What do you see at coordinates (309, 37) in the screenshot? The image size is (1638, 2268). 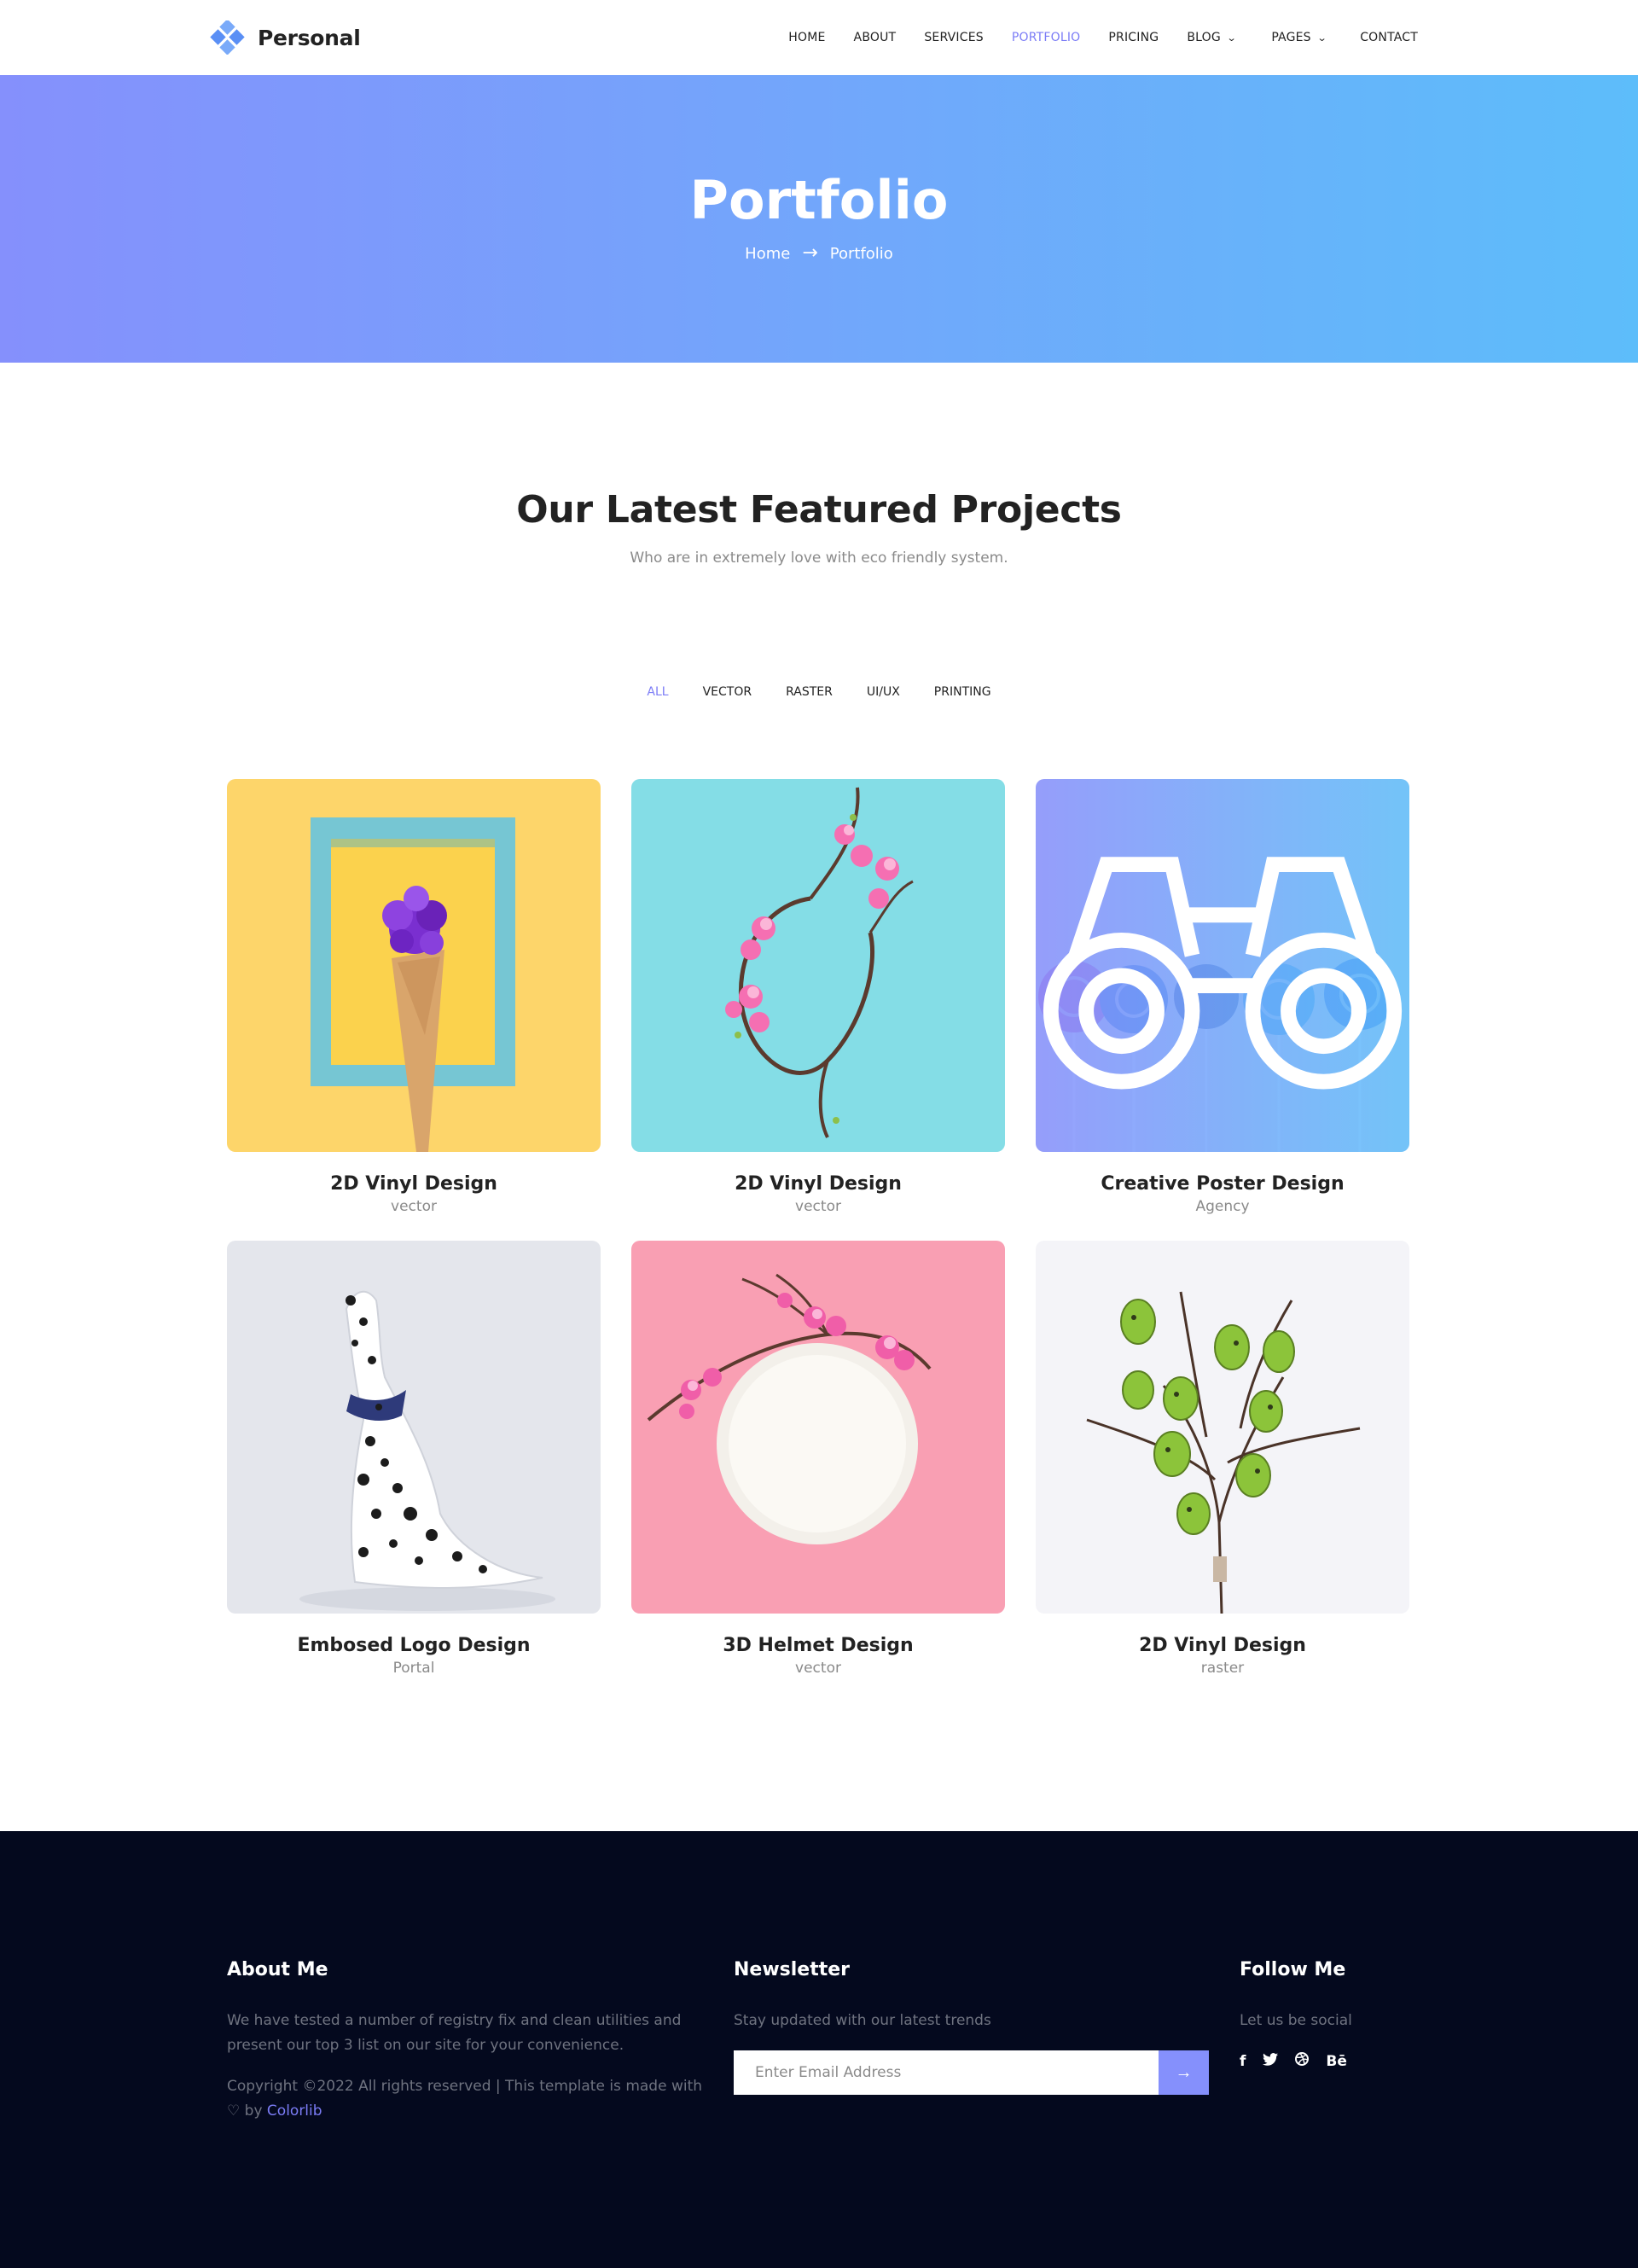 I see `brand-name: Personal` at bounding box center [309, 37].